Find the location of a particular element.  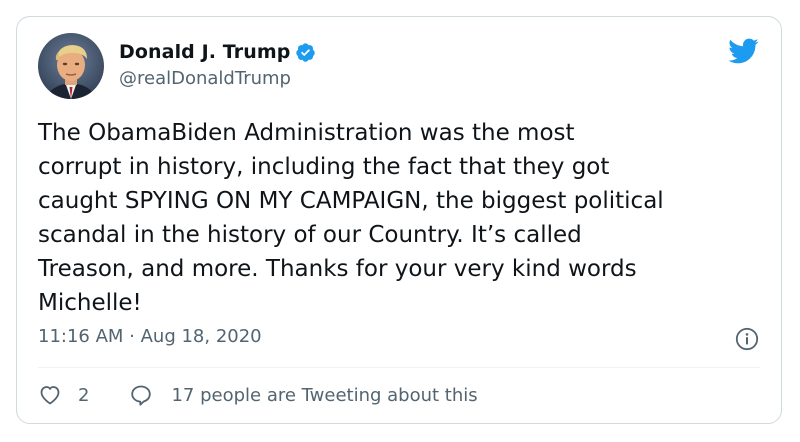

speech-bubble-icon is located at coordinates (141, 395).